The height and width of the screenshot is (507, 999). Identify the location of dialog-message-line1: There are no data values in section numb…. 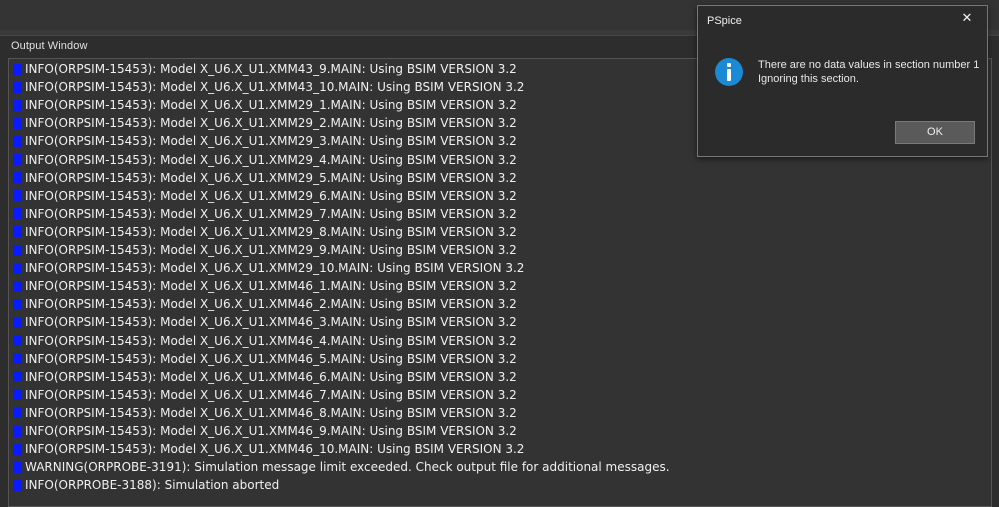
(869, 65).